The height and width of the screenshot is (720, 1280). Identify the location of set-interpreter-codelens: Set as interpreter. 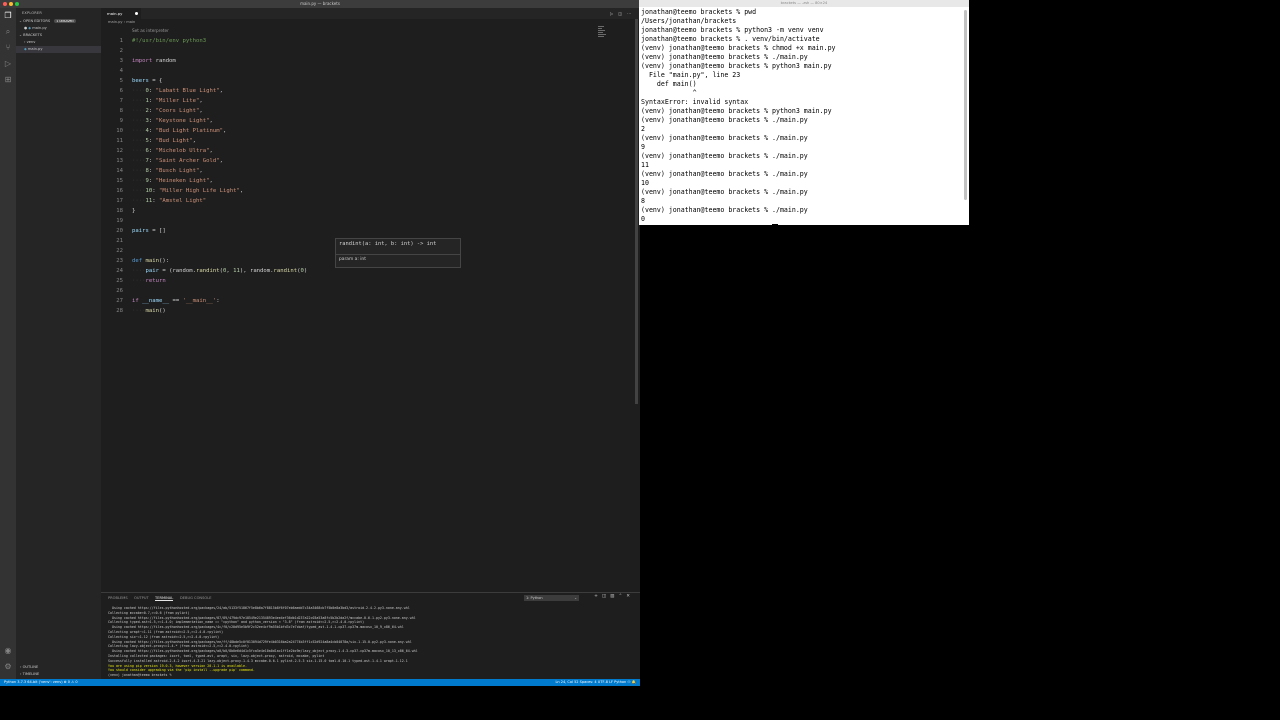
(150, 31).